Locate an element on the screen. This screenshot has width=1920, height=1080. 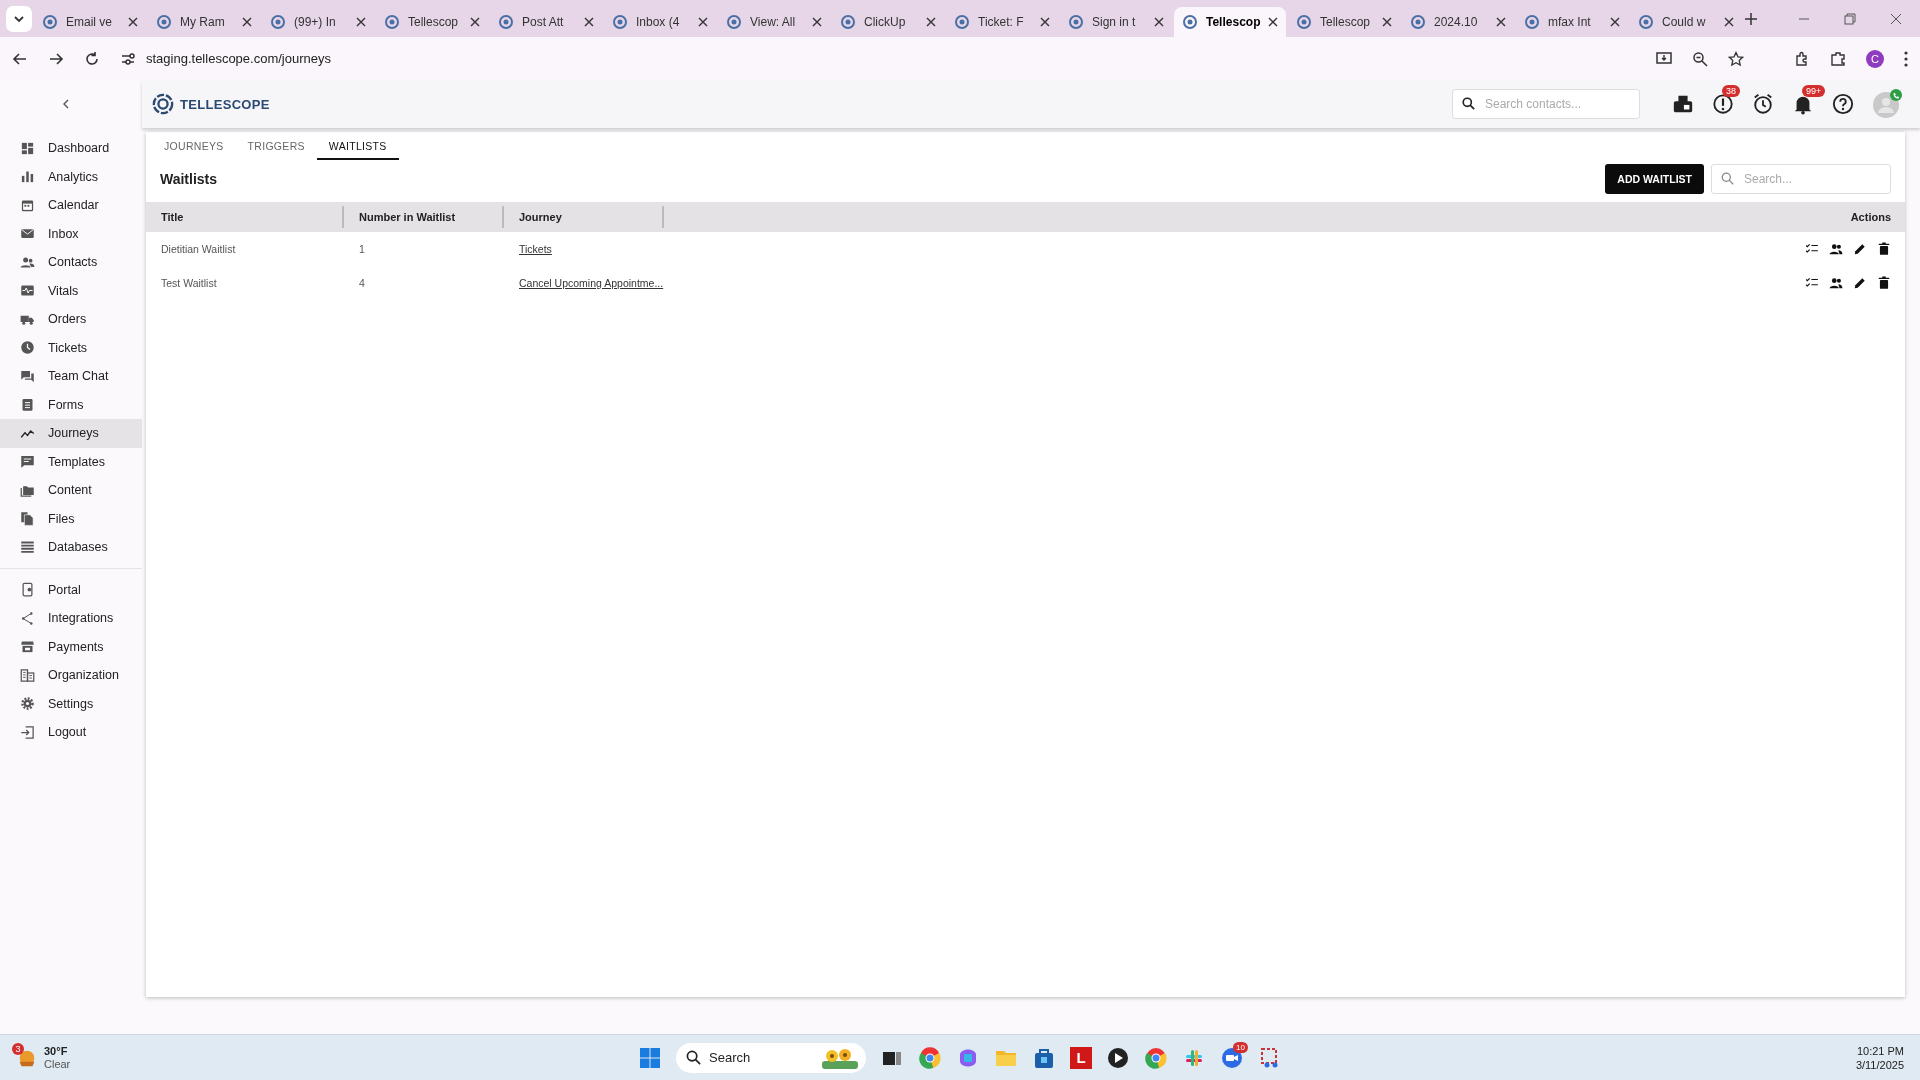
site-settings-icon is located at coordinates (128, 58).